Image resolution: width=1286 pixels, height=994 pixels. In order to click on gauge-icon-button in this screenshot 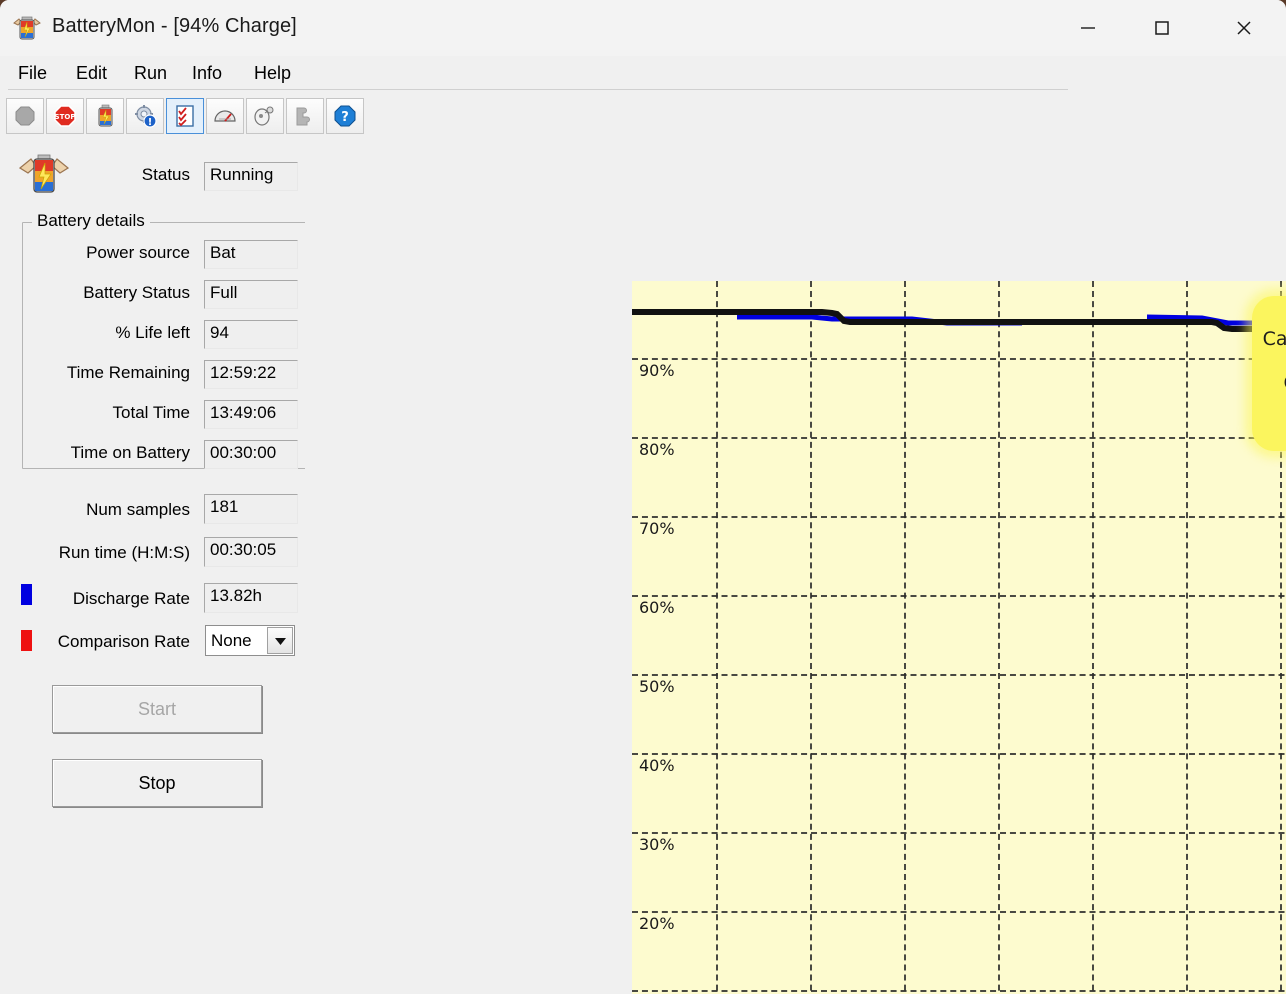, I will do `click(225, 116)`.